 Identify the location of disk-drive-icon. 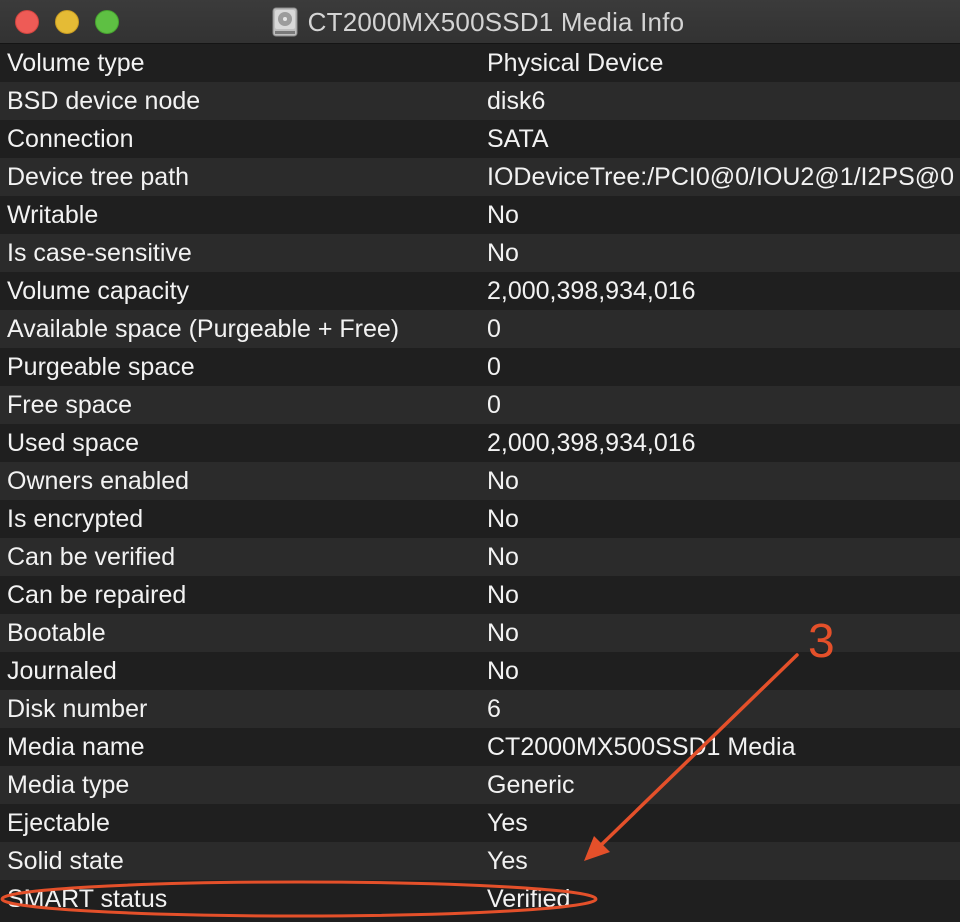
(285, 22).